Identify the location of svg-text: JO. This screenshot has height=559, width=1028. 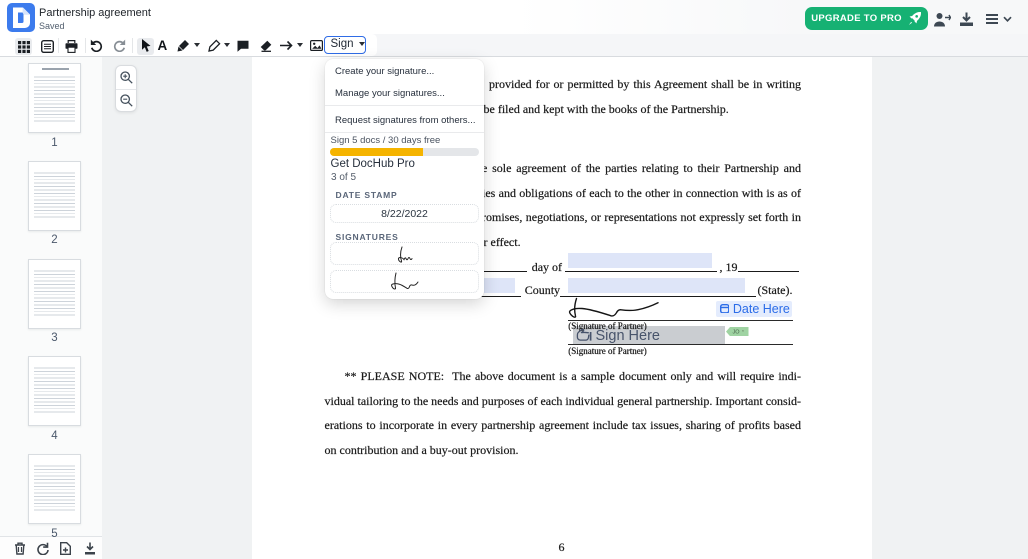
(736, 333).